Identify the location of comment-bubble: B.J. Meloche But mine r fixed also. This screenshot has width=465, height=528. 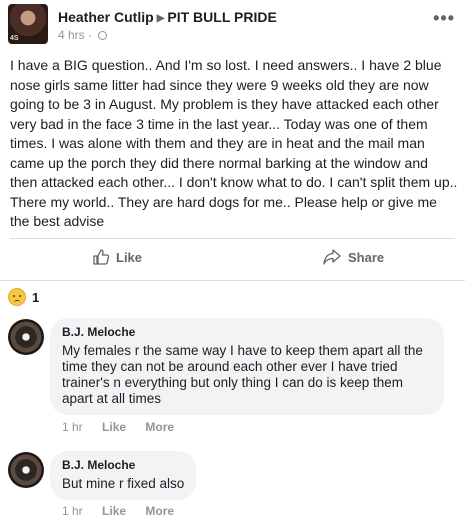
(123, 475).